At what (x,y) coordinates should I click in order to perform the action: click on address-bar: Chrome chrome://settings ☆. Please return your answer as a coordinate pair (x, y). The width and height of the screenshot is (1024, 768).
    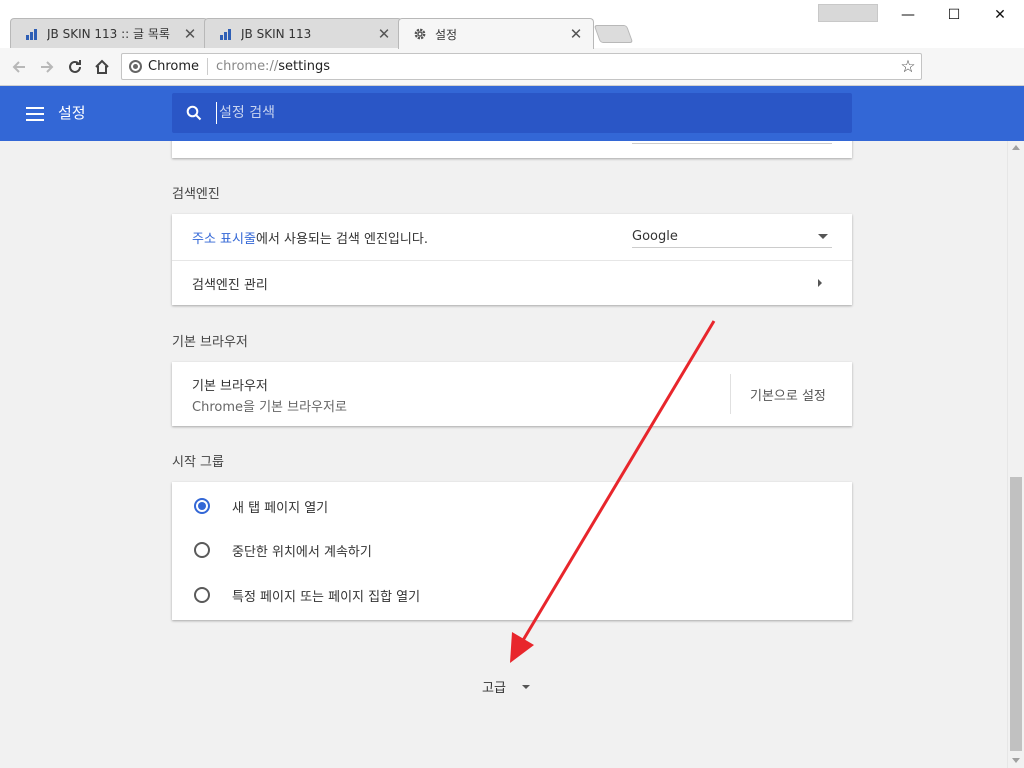
    Looking at the image, I should click on (521, 66).